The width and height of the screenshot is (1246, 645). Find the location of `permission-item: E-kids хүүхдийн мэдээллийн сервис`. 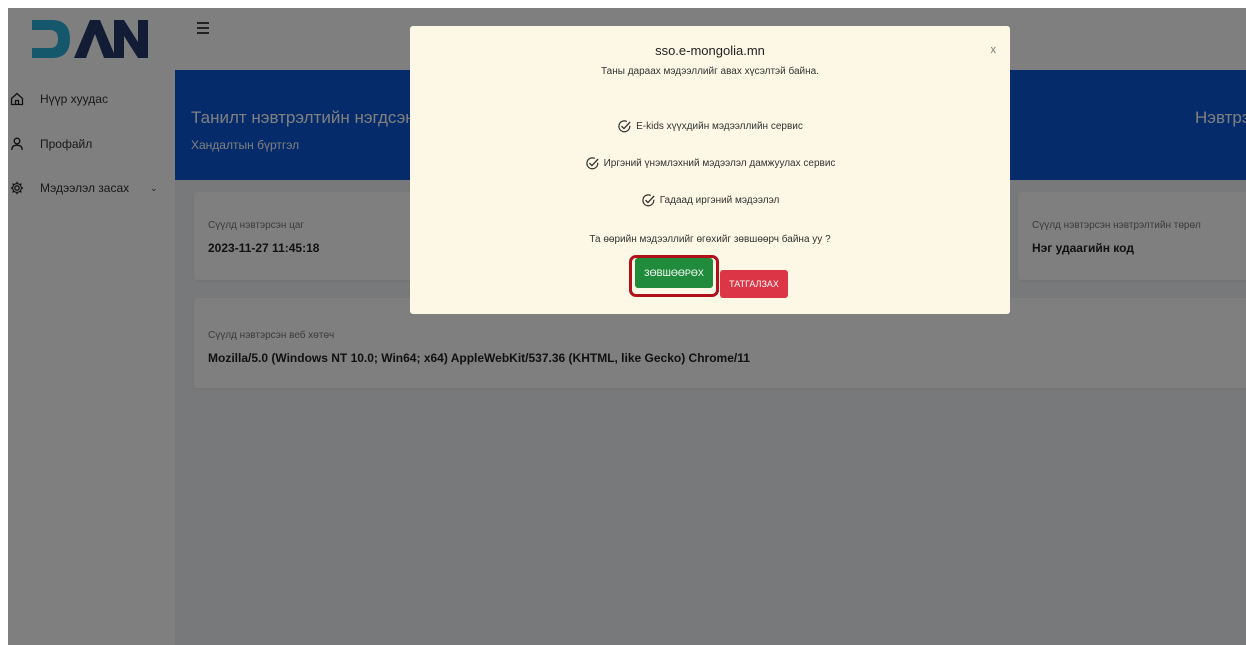

permission-item: E-kids хүүхдийн мэдээллийн сервис is located at coordinates (710, 126).